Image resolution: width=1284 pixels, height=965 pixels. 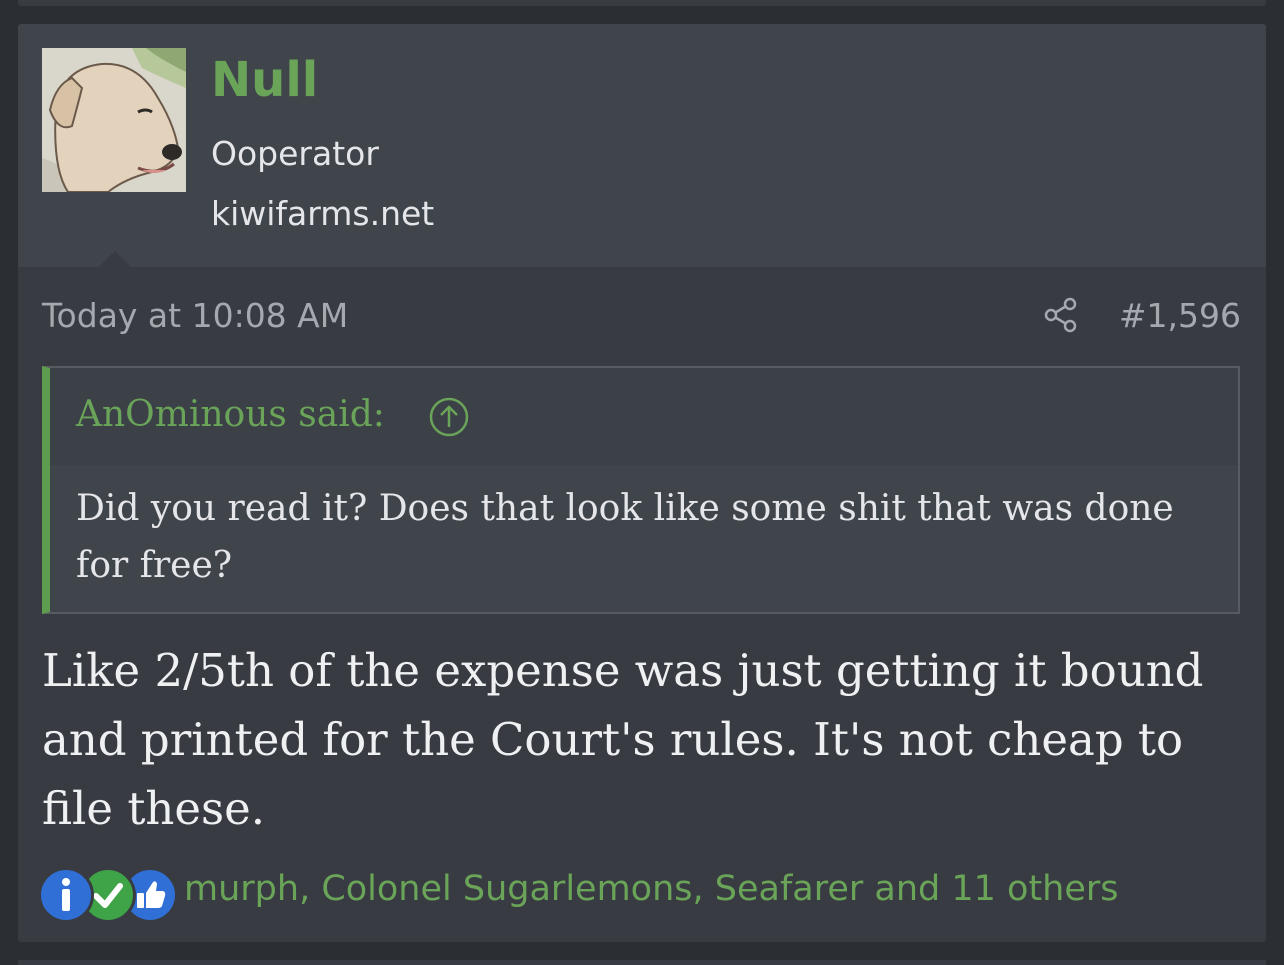 What do you see at coordinates (644, 416) in the screenshot?
I see `quote-header: AnOminous said:` at bounding box center [644, 416].